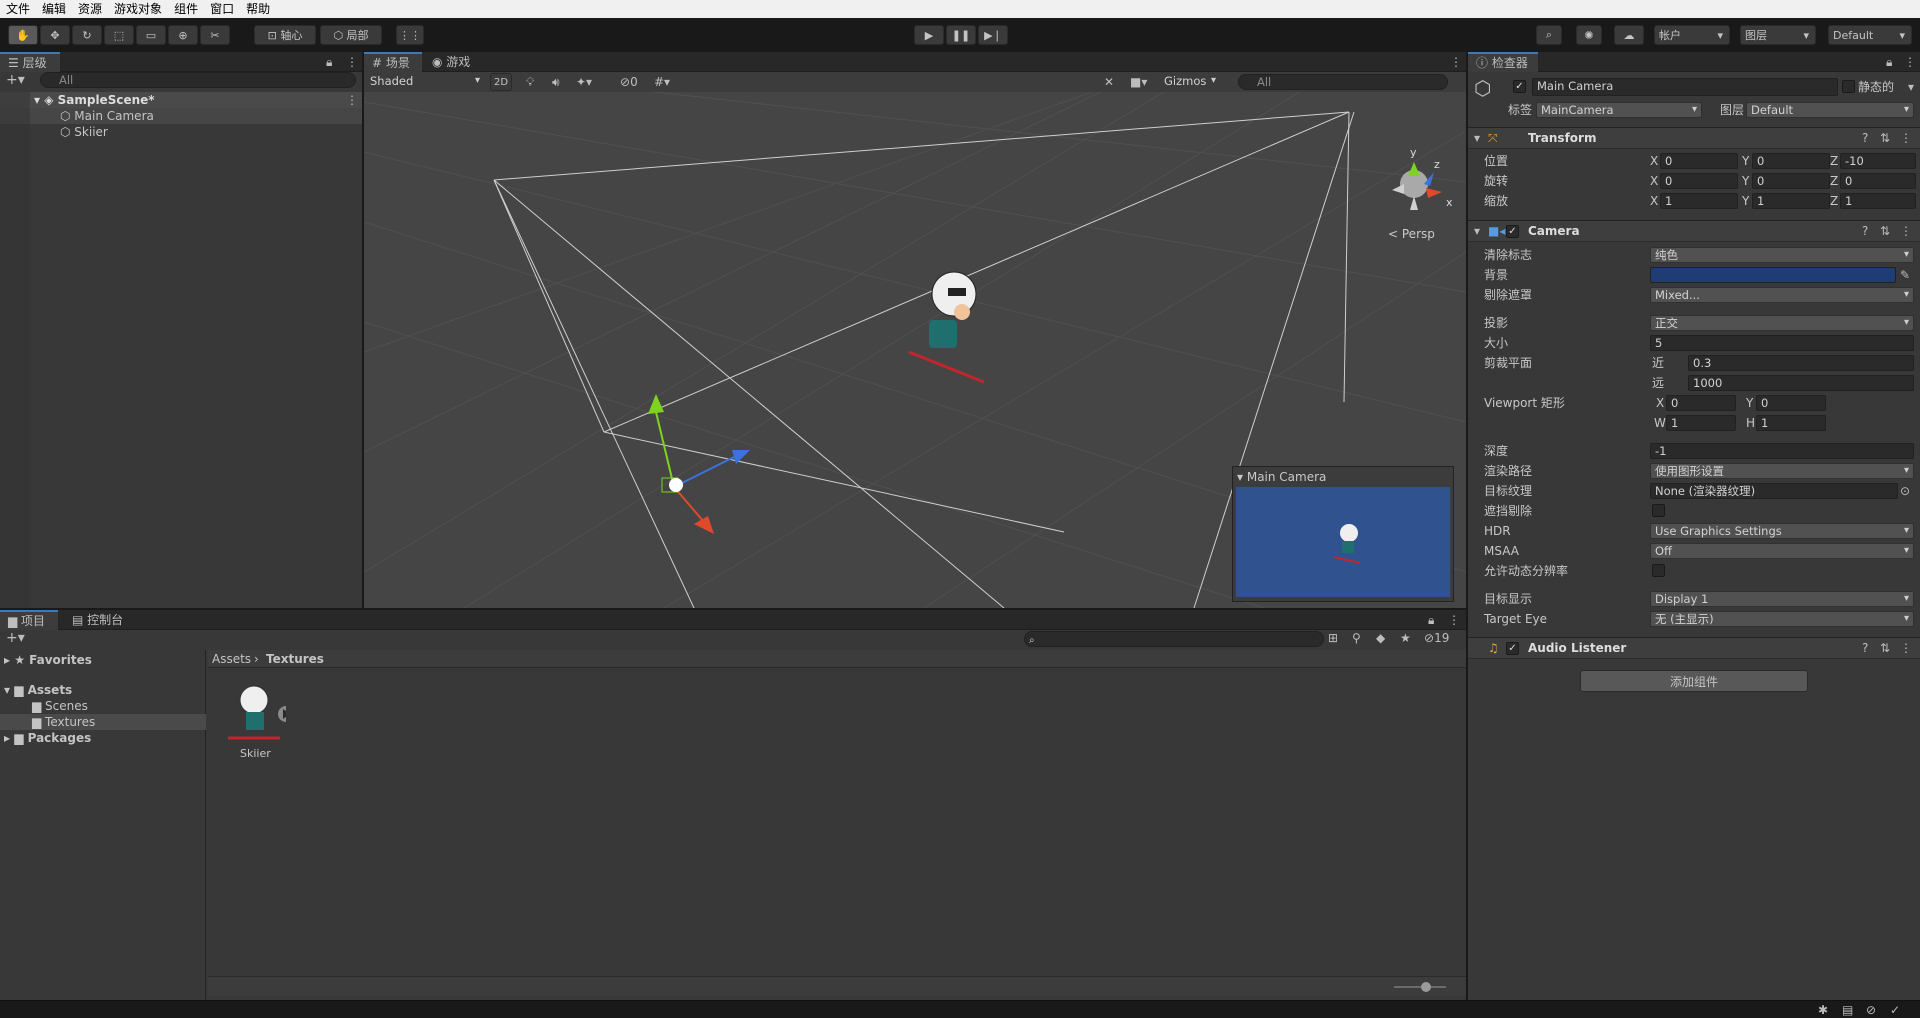 Image resolution: width=1920 pixels, height=1018 pixels. I want to click on clear-flags-dropdown: 纯色, so click(1782, 255).